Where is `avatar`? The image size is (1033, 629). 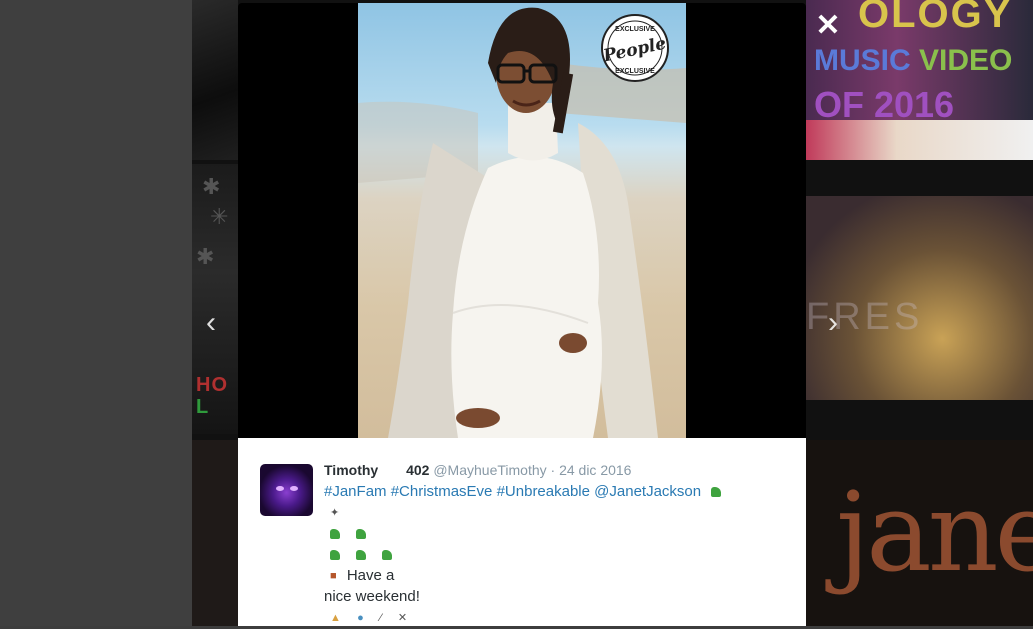 avatar is located at coordinates (286, 490).